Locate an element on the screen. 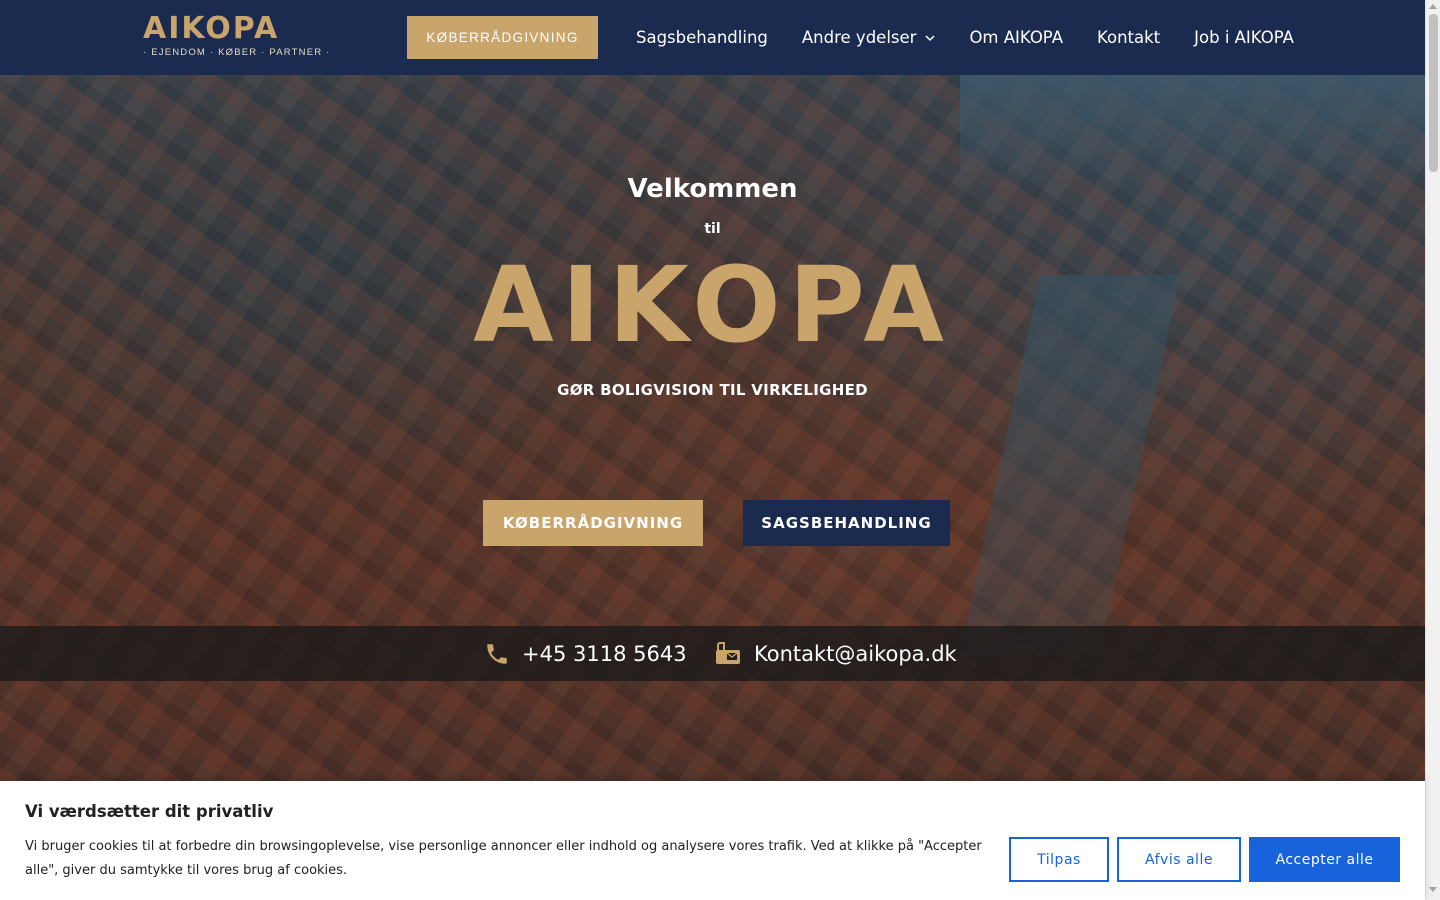 The height and width of the screenshot is (900, 1440). phone-icon is located at coordinates (497, 653).